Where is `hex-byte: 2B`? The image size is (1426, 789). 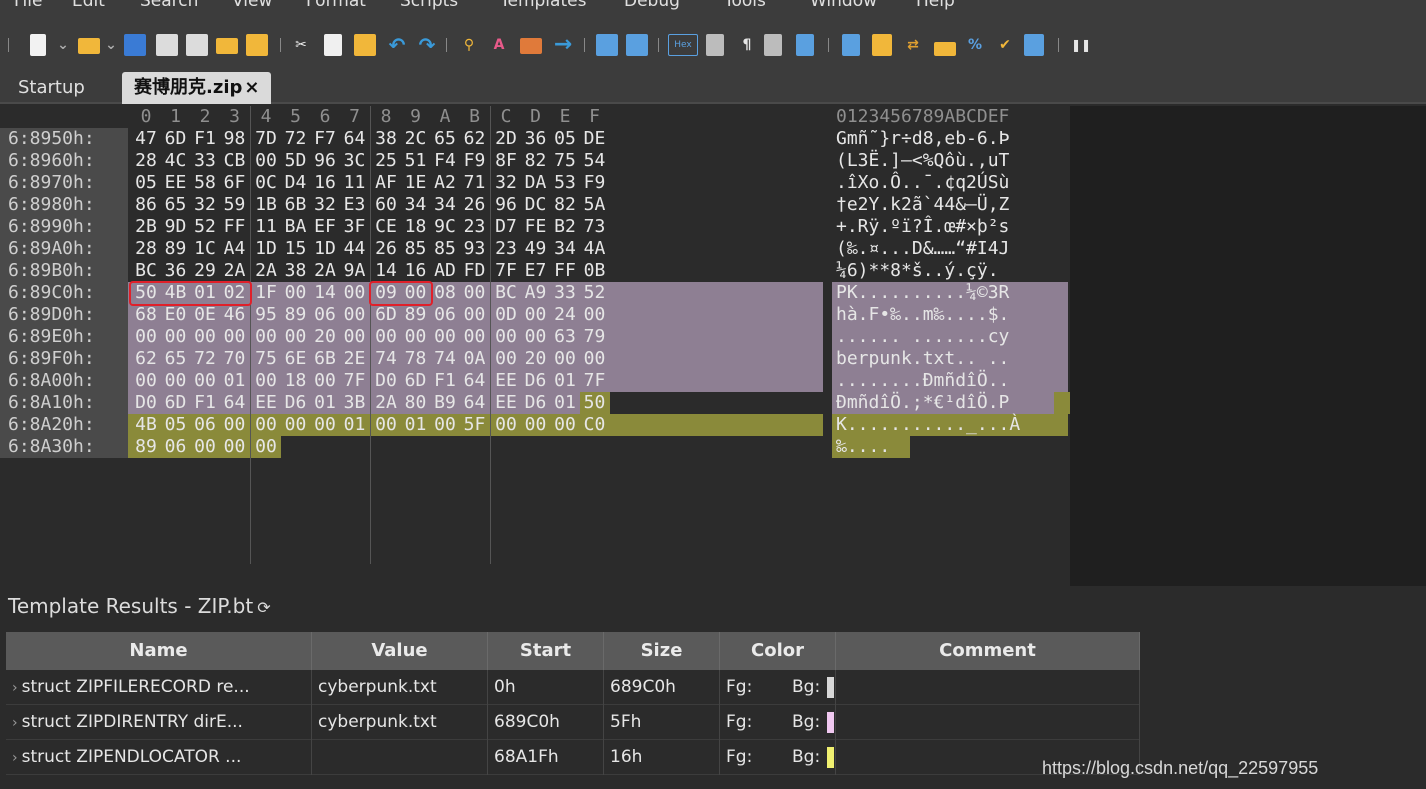
hex-byte: 2B is located at coordinates (146, 227).